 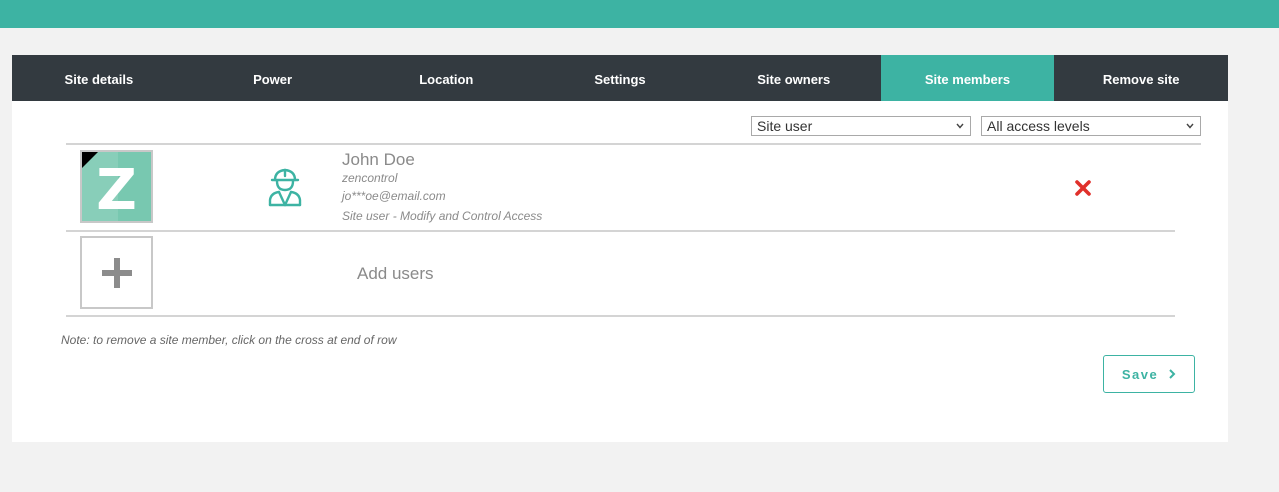 What do you see at coordinates (1141, 78) in the screenshot?
I see `tab-remove-site: Remove site` at bounding box center [1141, 78].